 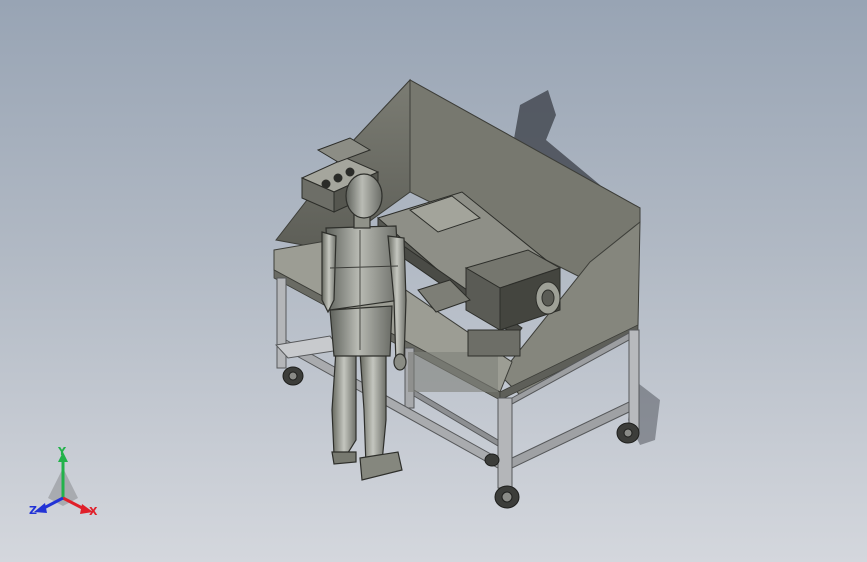 I want to click on triad-z-label: Z, so click(x=33, y=510).